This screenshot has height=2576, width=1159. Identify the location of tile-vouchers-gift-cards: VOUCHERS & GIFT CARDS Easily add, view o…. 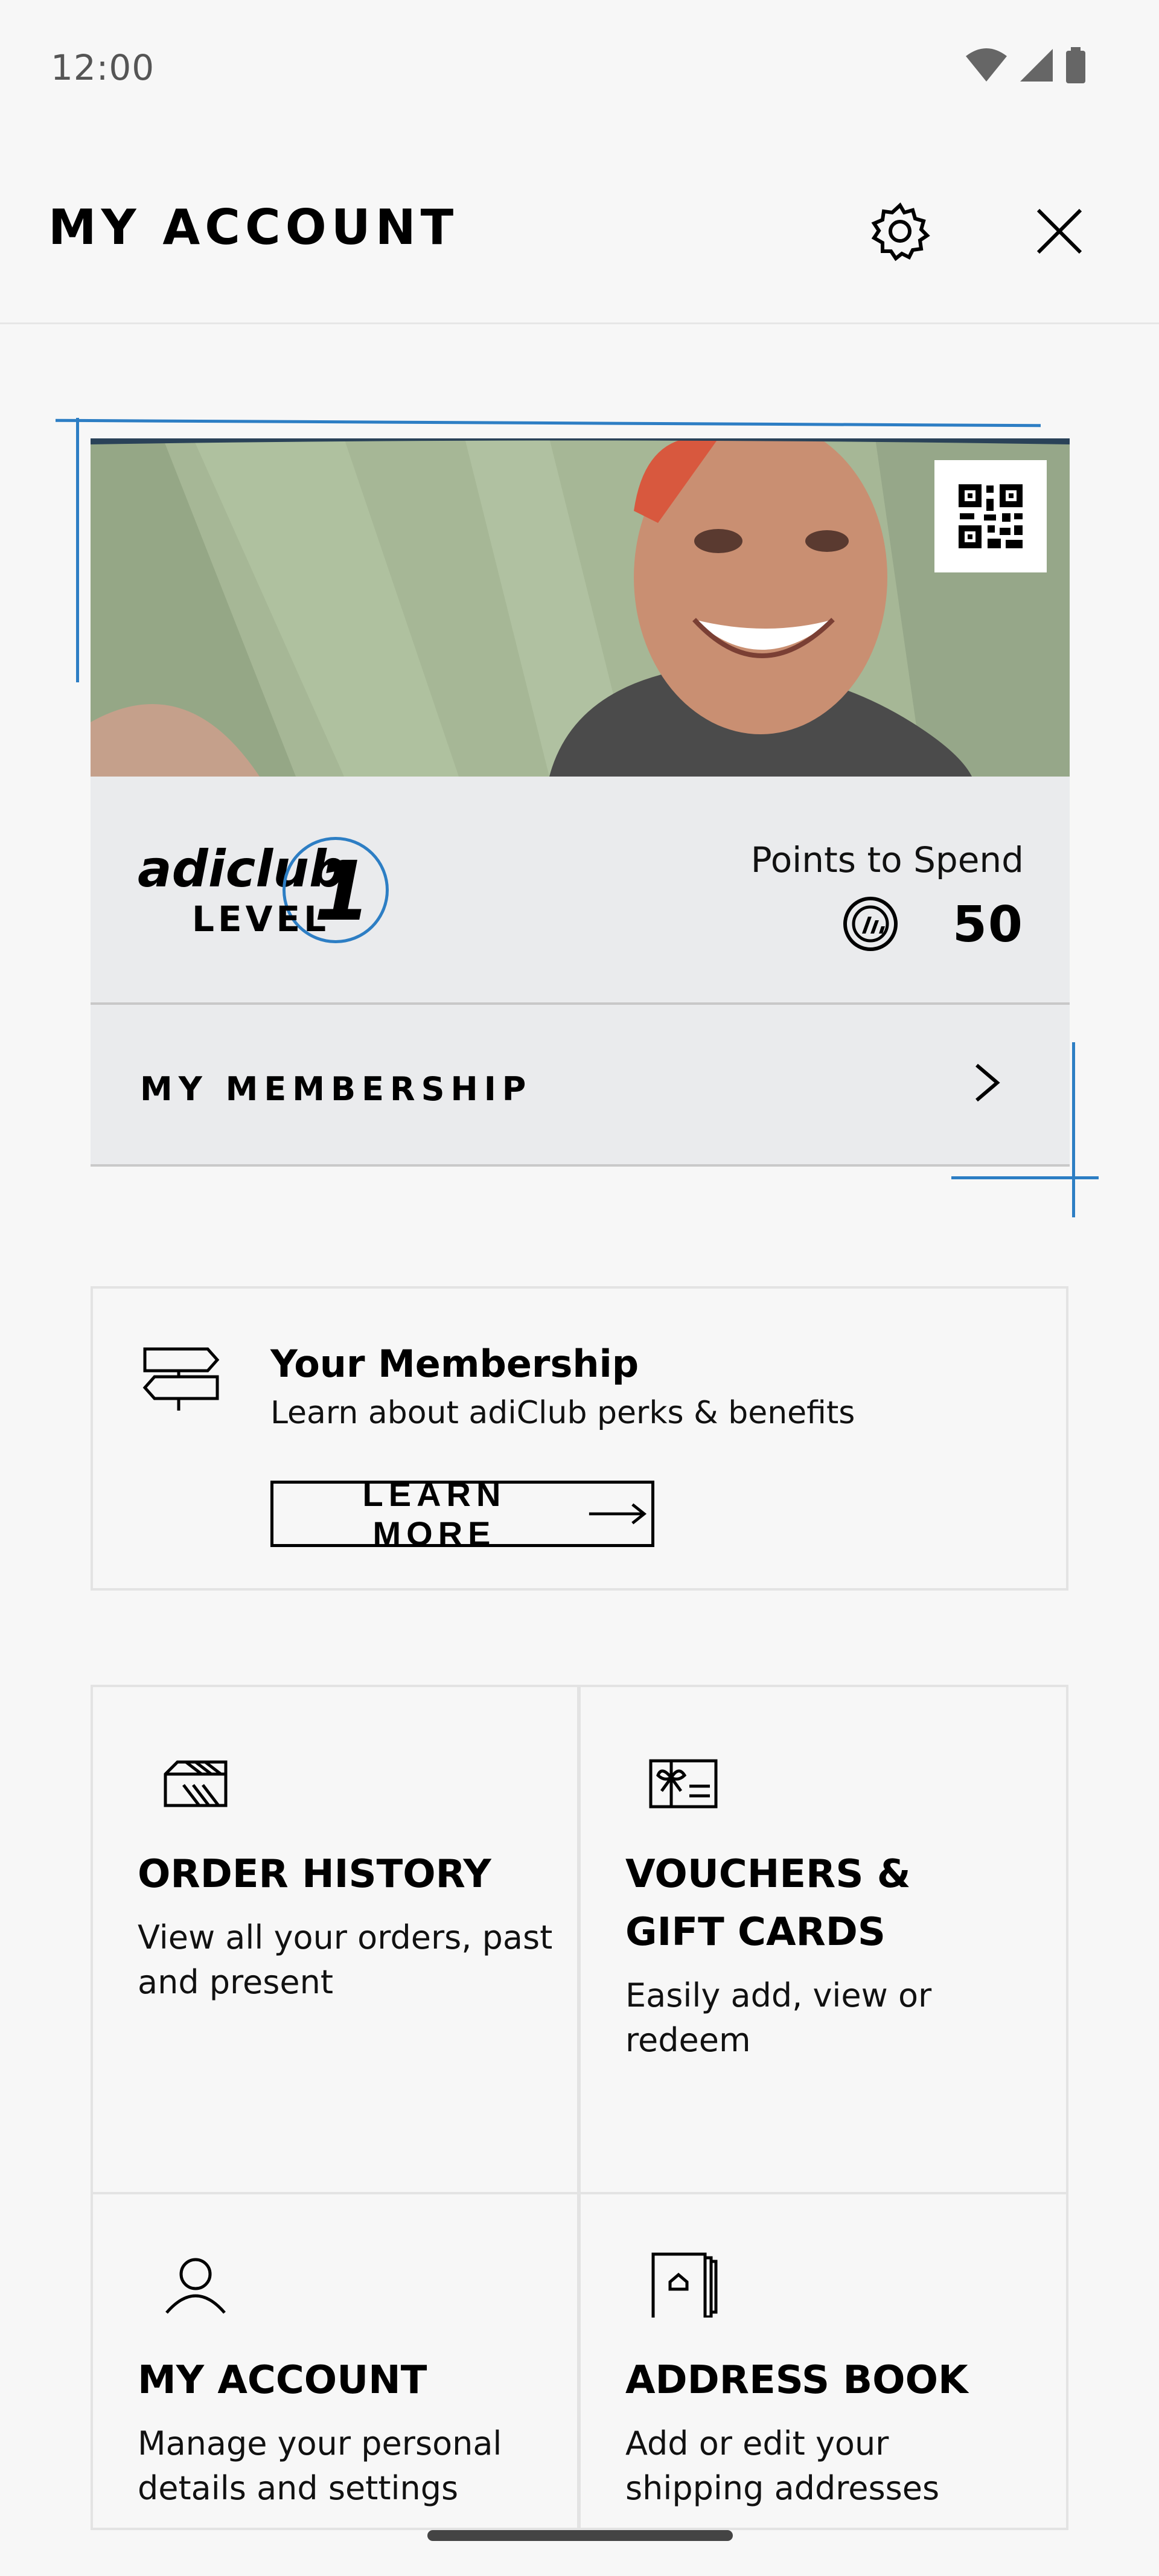
(823, 1939).